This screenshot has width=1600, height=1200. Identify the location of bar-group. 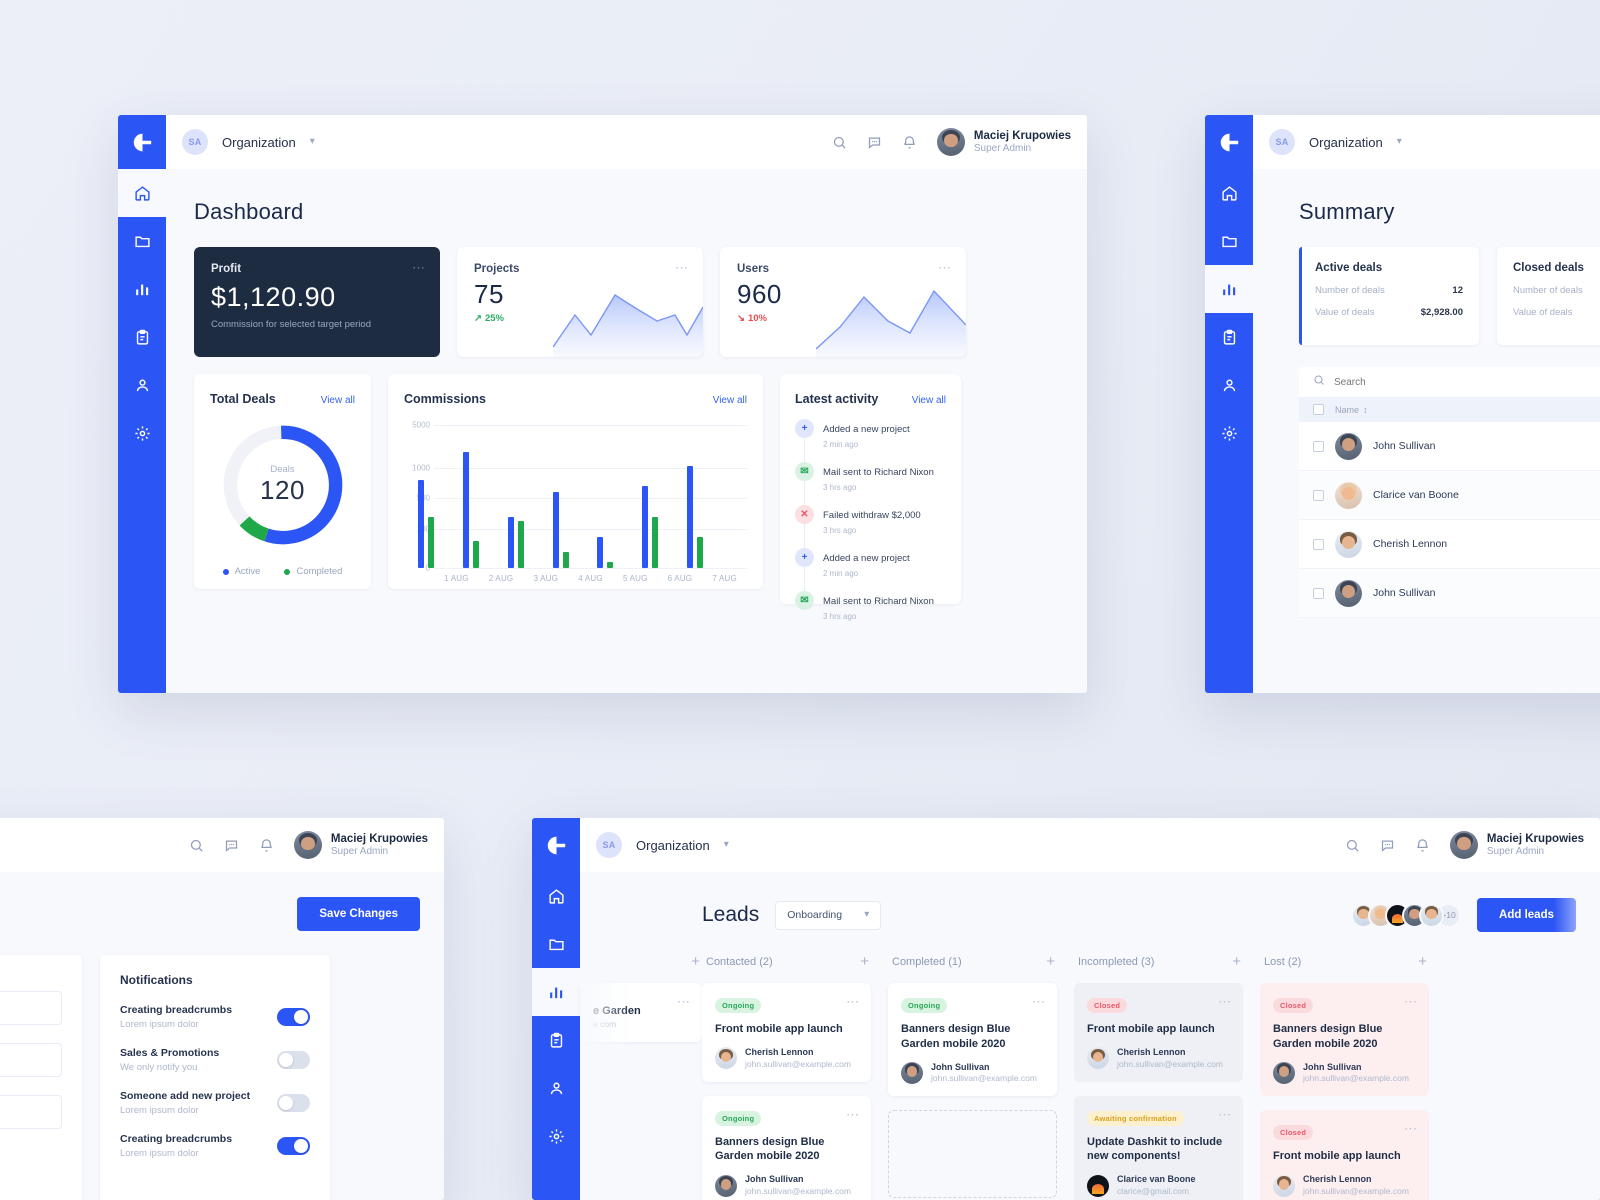
(605, 552).